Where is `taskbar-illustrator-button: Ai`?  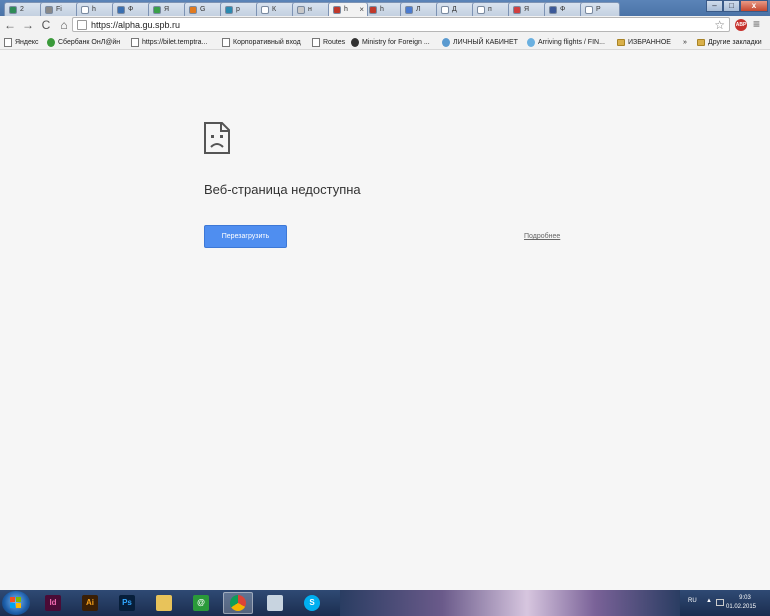 taskbar-illustrator-button: Ai is located at coordinates (90, 603).